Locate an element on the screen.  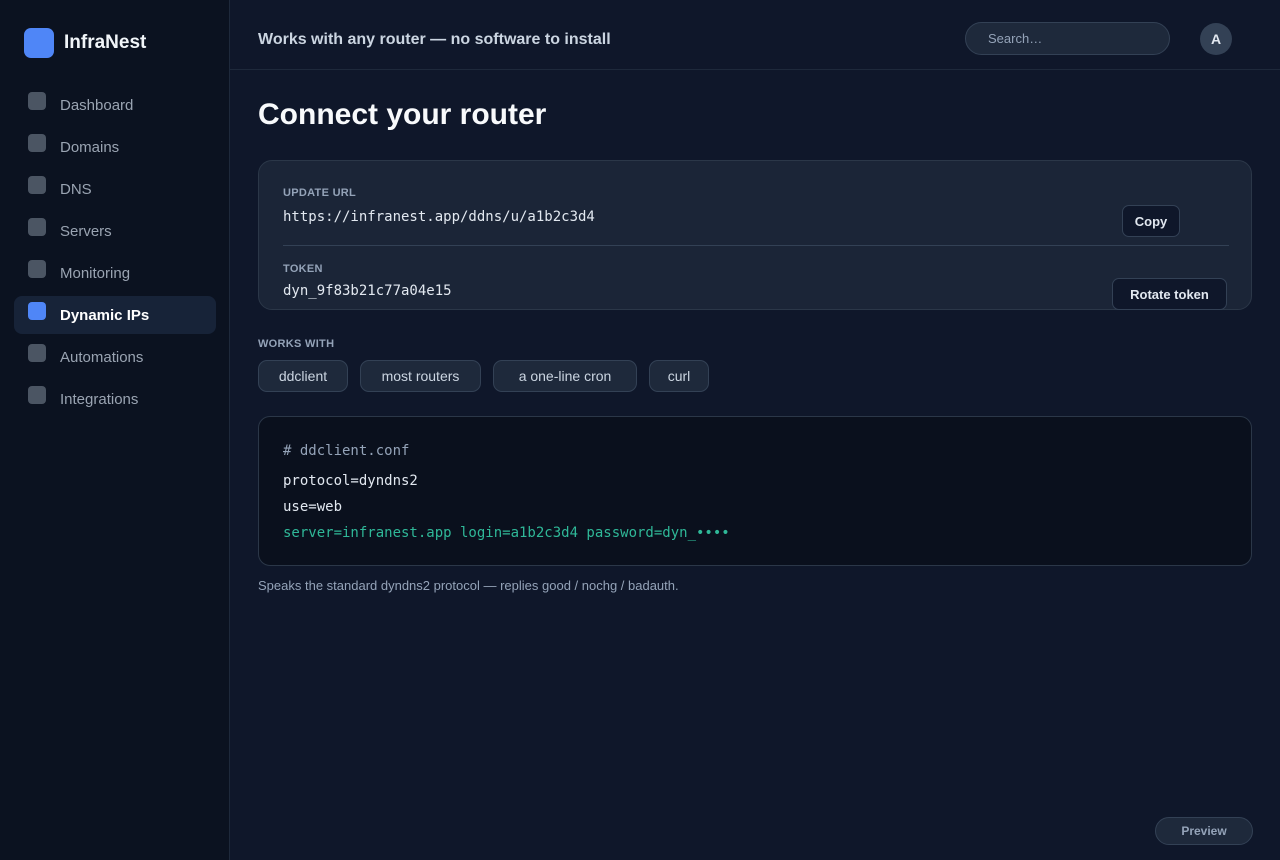
sidebar-item-monitoring: Monitoring is located at coordinates (115, 273).